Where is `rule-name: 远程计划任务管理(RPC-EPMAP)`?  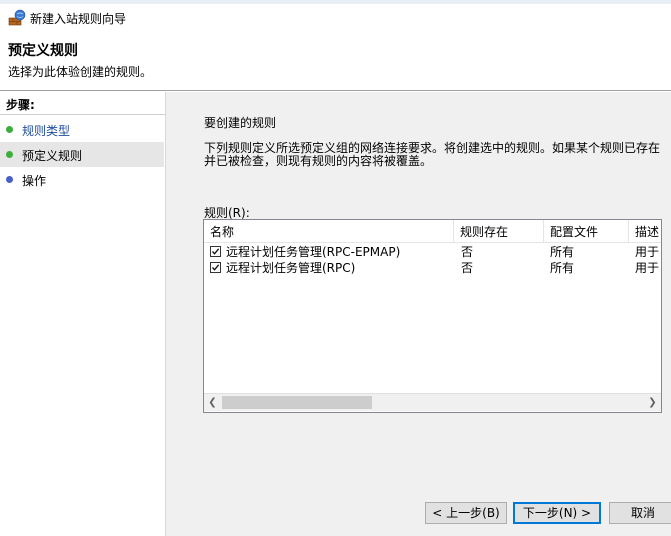
rule-name: 远程计划任务管理(RPC-EPMAP) is located at coordinates (313, 252).